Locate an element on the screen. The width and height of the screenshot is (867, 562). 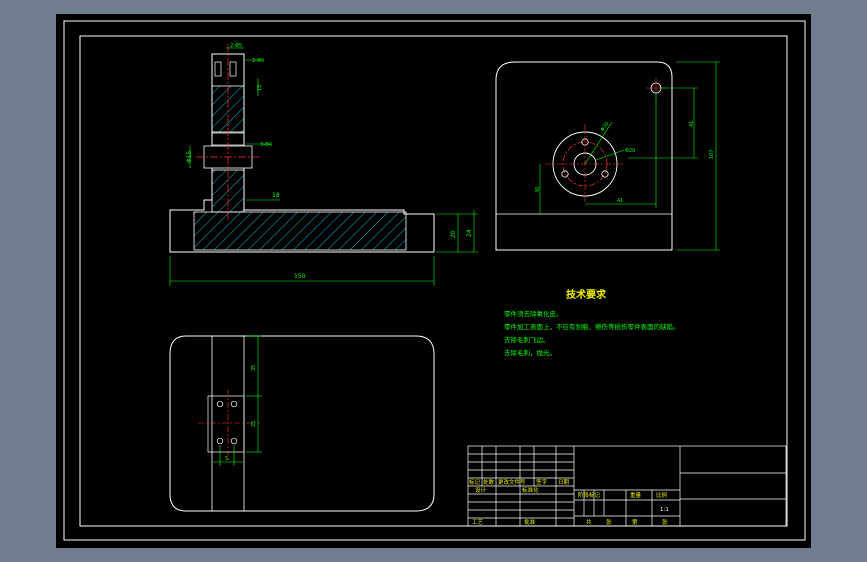
tb-sheet-unit-2: 张 is located at coordinates (665, 522).